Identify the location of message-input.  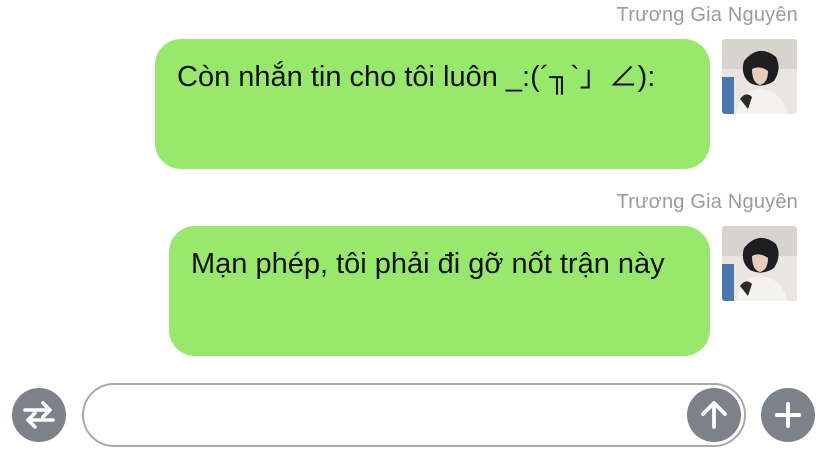
(396, 416).